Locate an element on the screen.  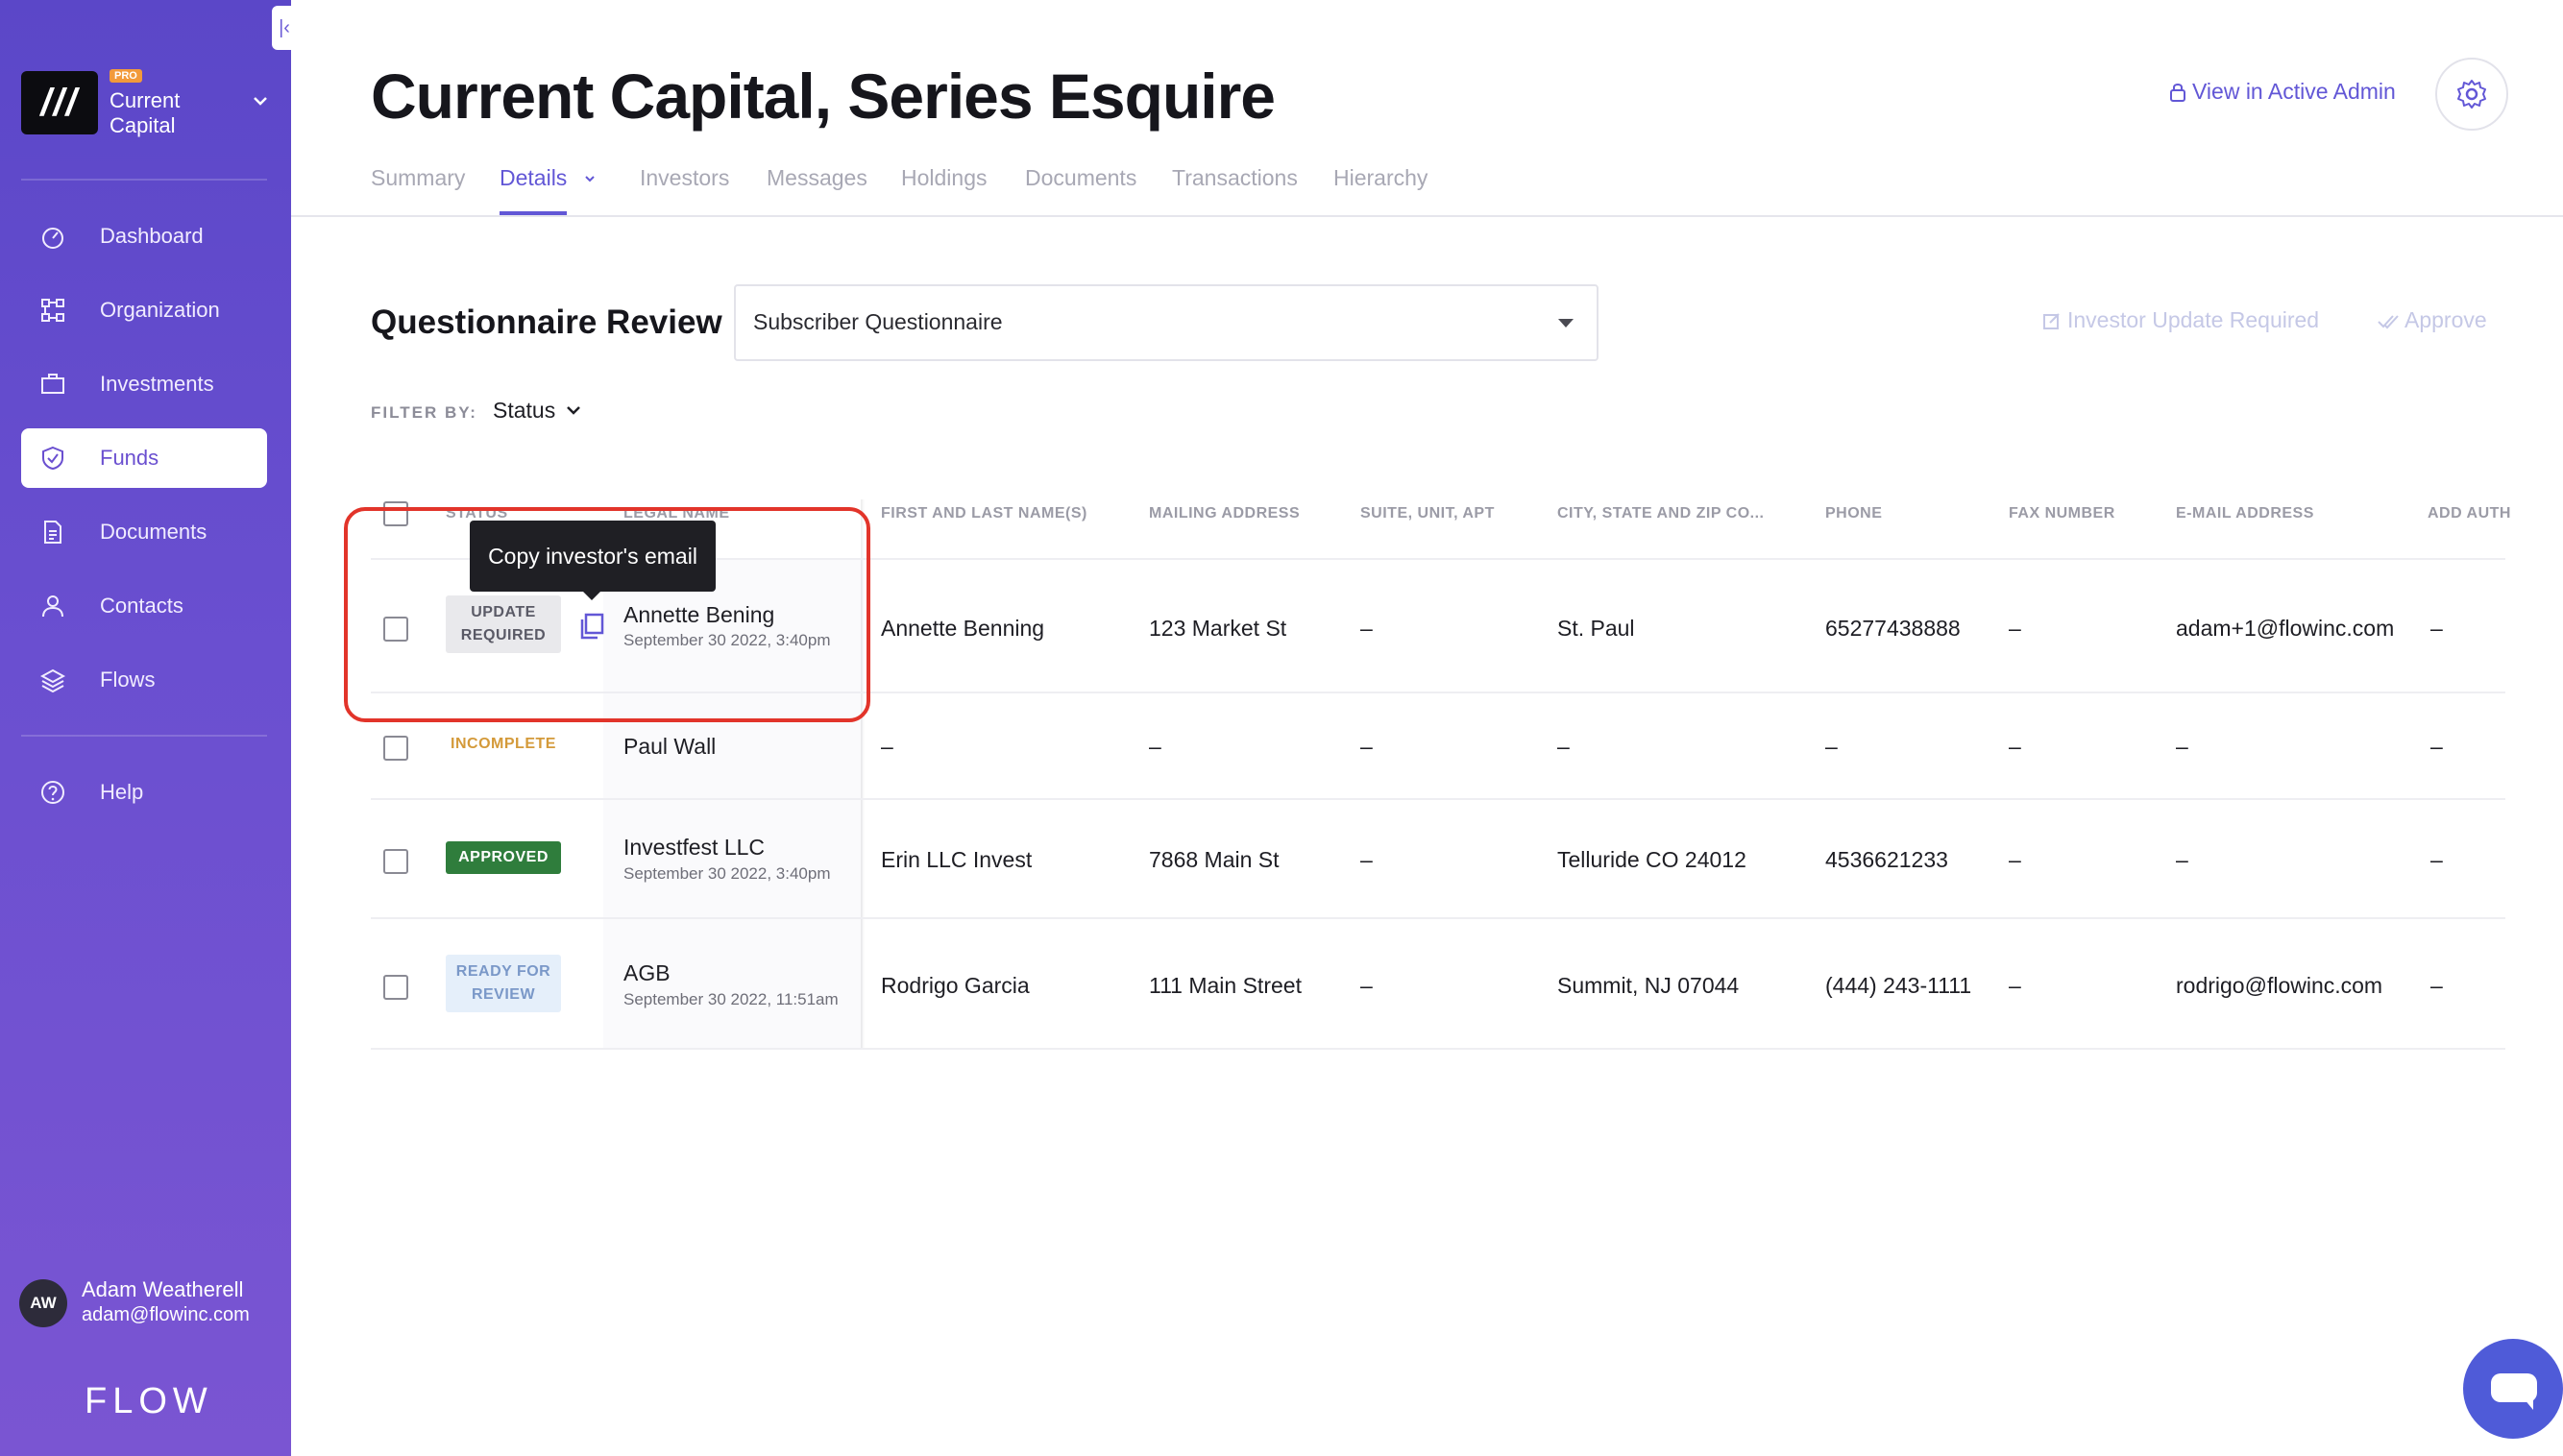
sidebar-item-funds: Funds is located at coordinates (144, 458).